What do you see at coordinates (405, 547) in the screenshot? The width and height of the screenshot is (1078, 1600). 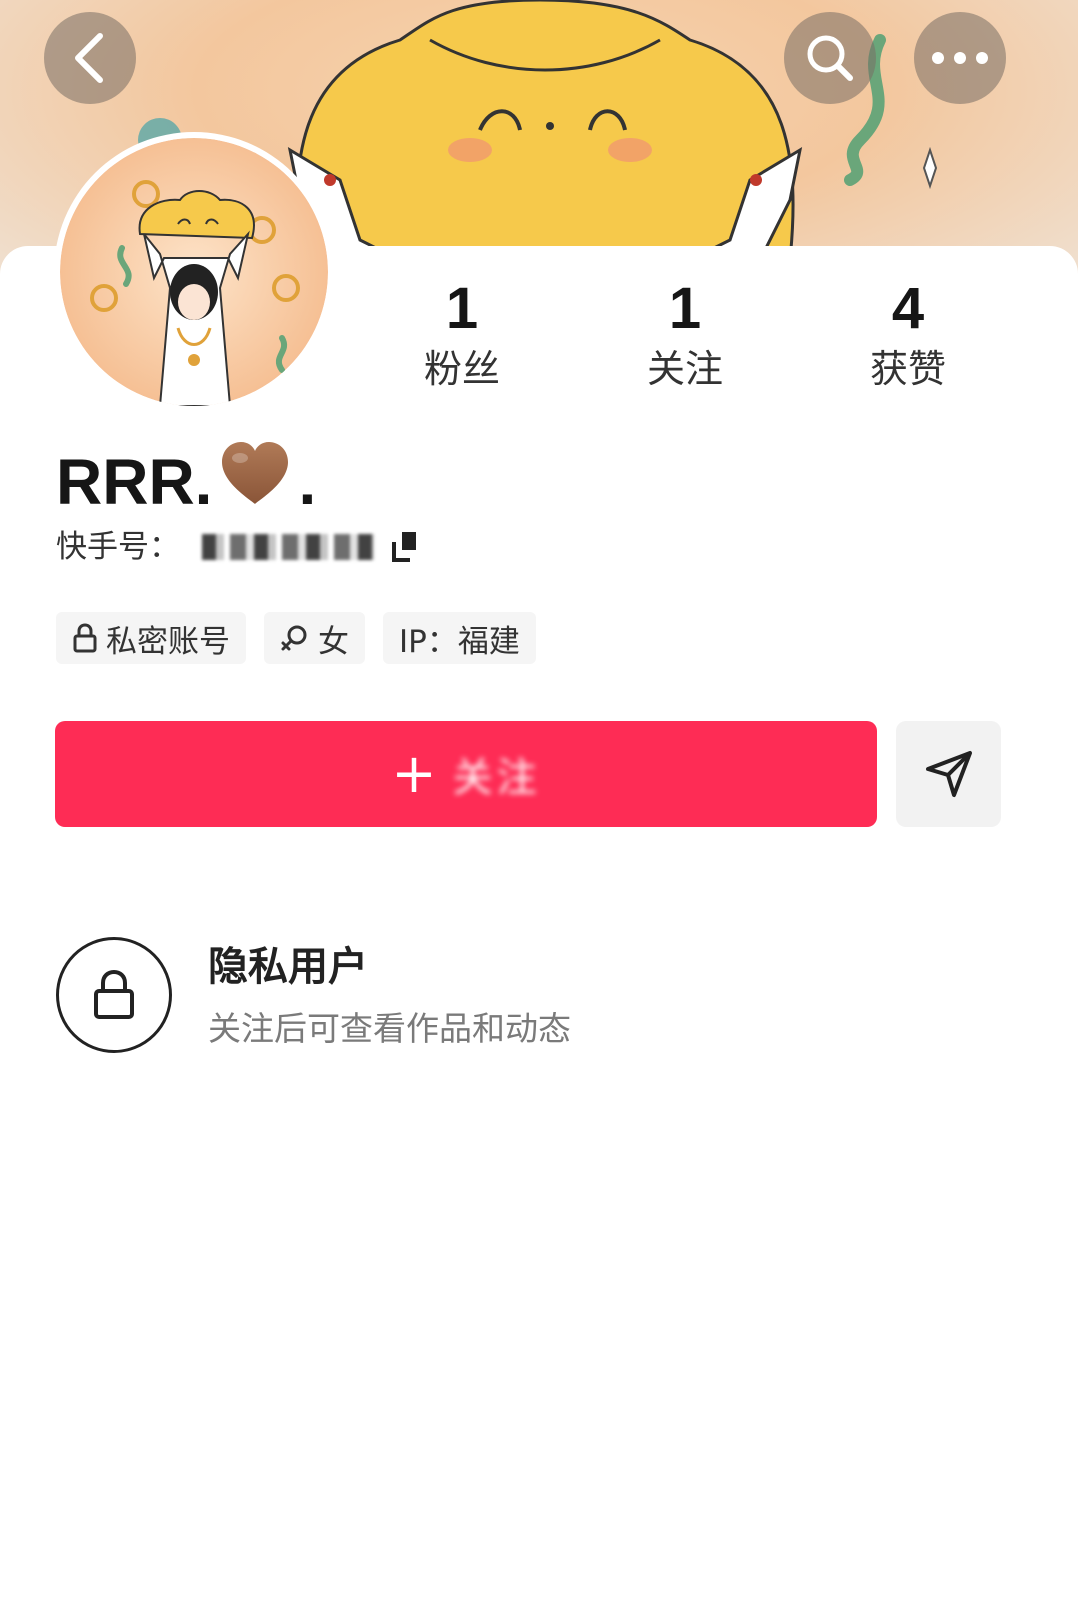 I see `copy-icon` at bounding box center [405, 547].